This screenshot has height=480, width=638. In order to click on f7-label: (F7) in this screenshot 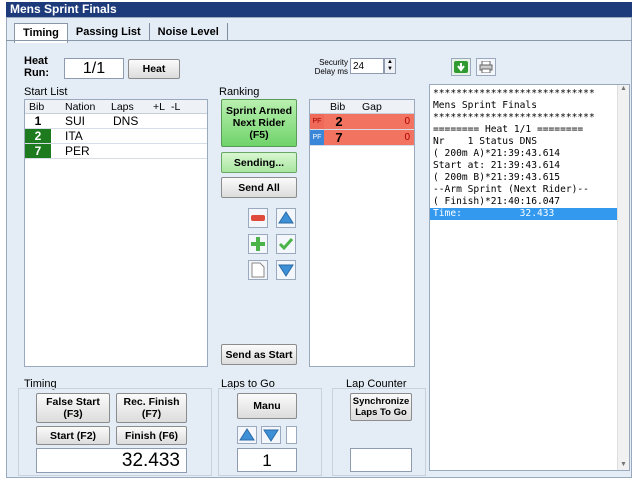, I will do `click(151, 414)`.